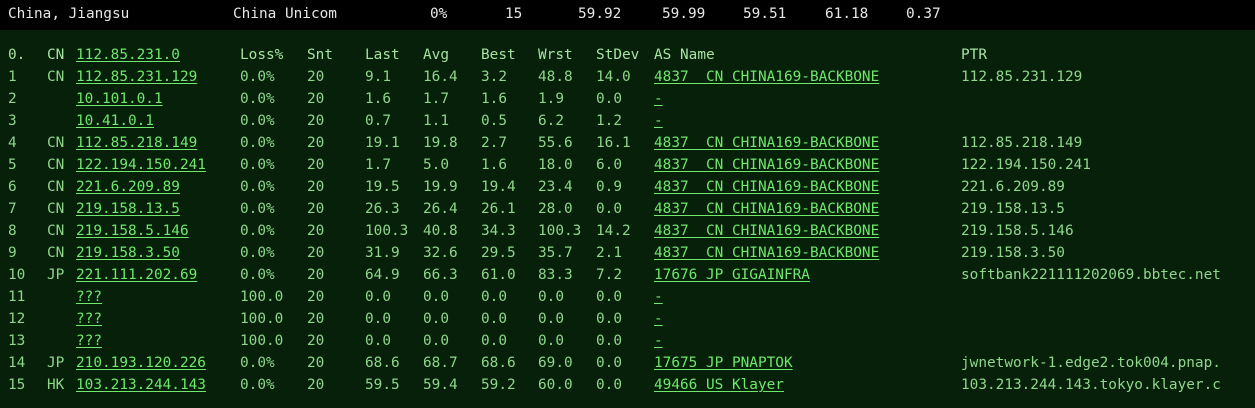 The image size is (1255, 408). What do you see at coordinates (723, 363) in the screenshot?
I see `hop-as: 17675 JP PNAPTOK` at bounding box center [723, 363].